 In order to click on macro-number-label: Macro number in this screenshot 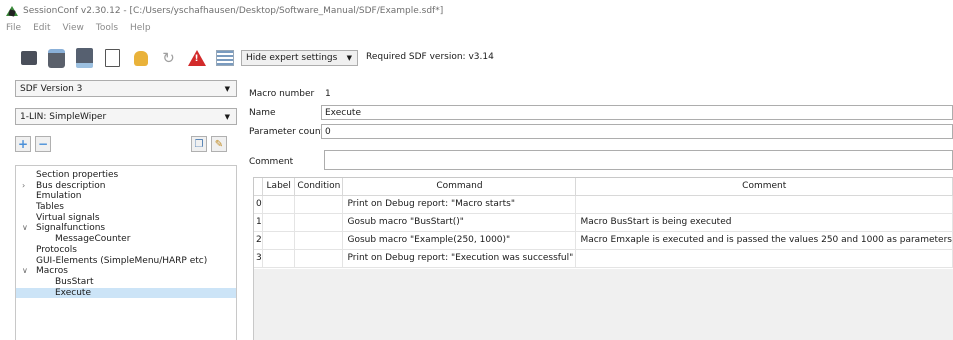, I will do `click(282, 94)`.